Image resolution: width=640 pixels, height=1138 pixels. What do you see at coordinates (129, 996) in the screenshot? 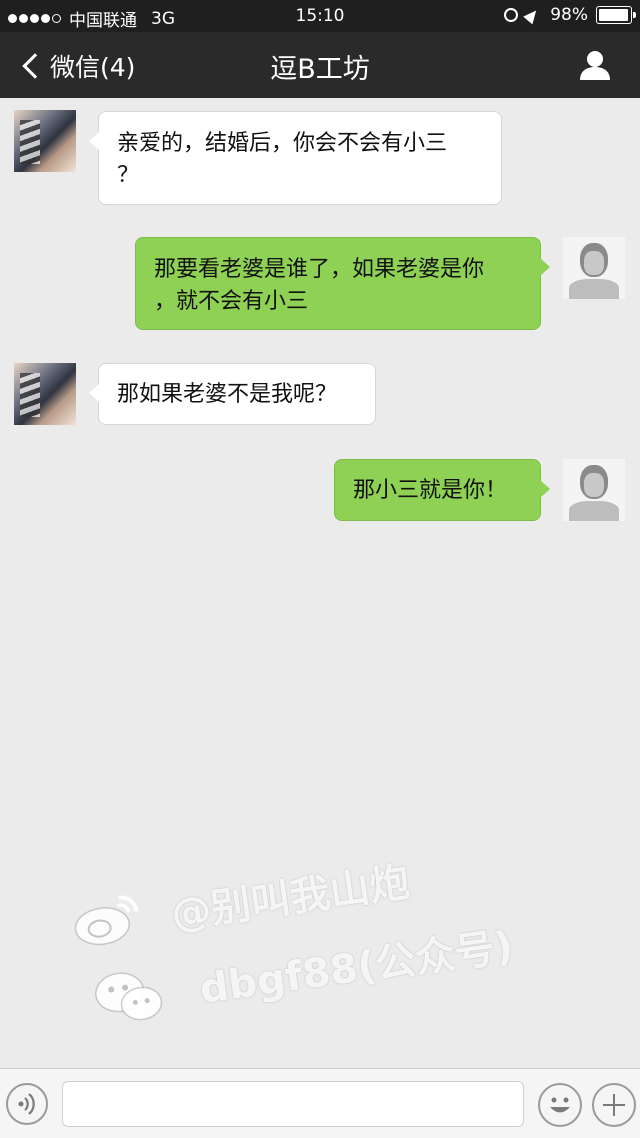
I see `wechat-icon` at bounding box center [129, 996].